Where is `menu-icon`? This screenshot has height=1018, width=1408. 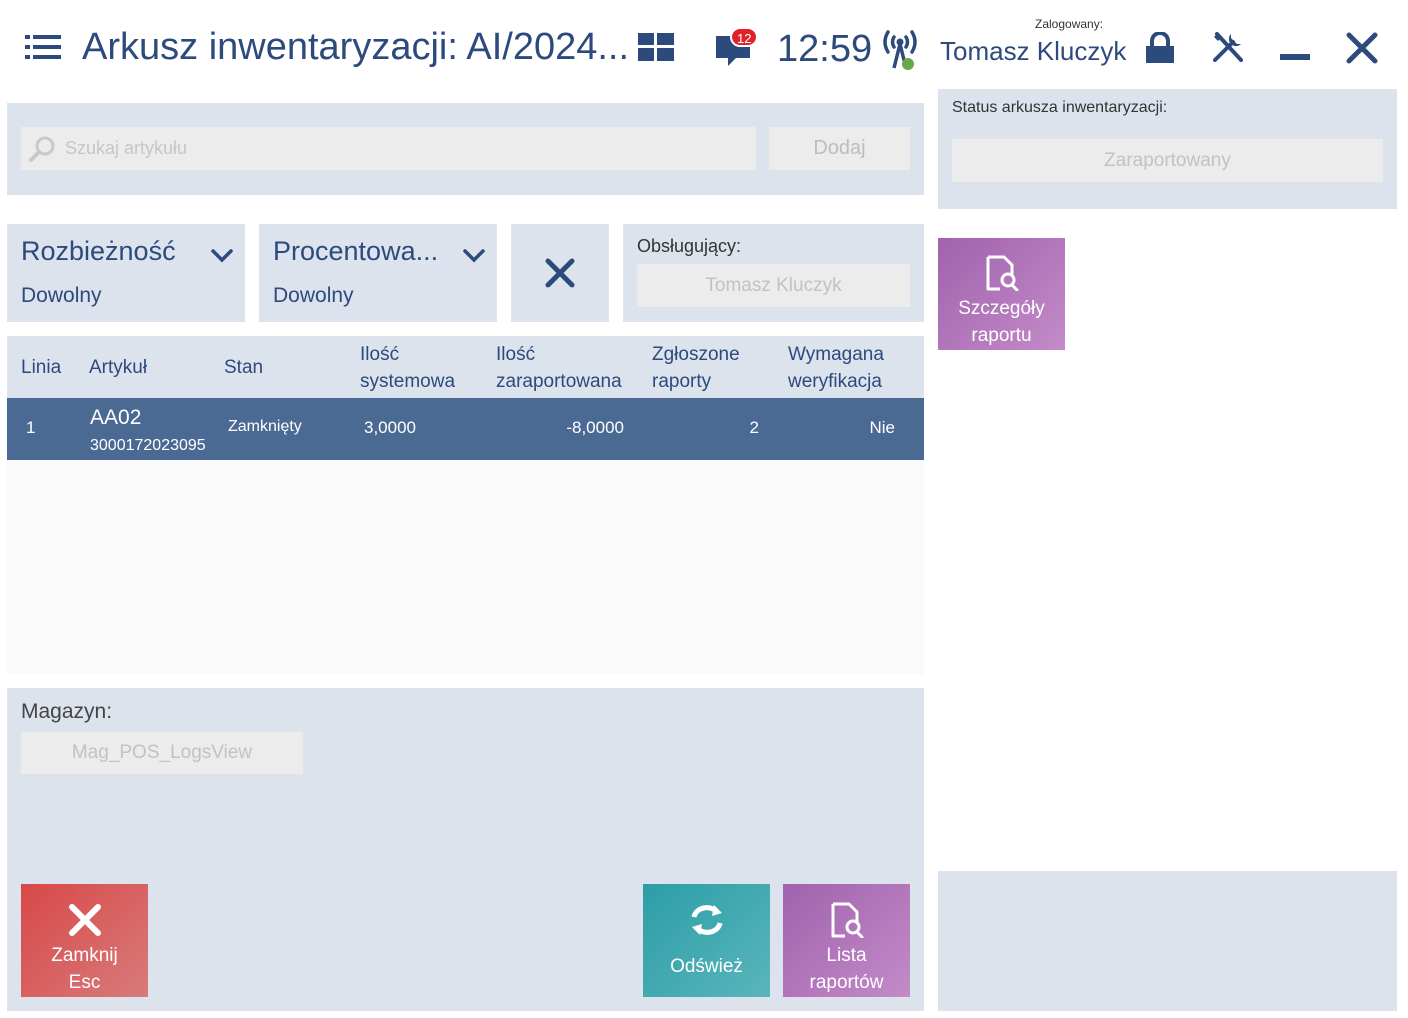 menu-icon is located at coordinates (43, 47).